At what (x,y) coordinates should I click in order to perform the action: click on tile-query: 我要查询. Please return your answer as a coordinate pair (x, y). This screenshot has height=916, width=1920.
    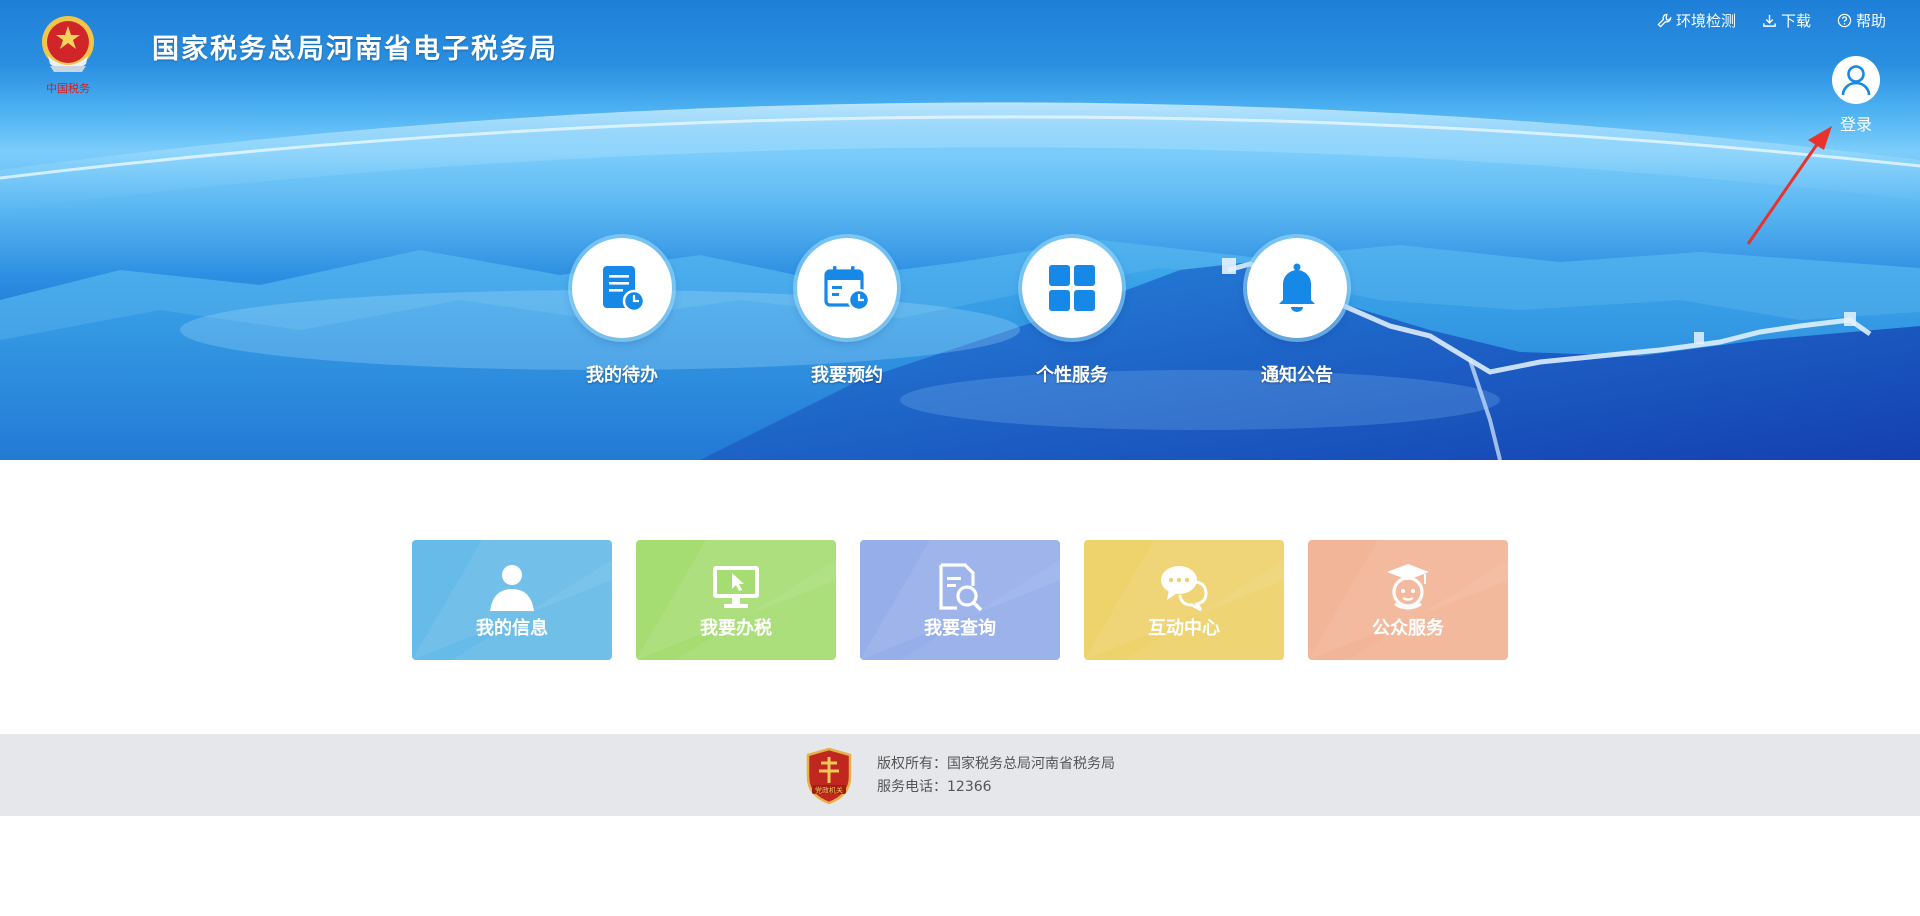
    Looking at the image, I should click on (960, 600).